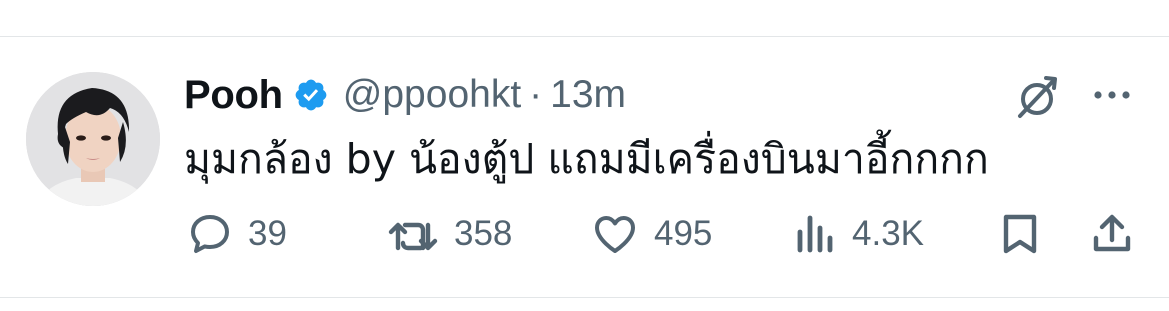 Image resolution: width=1169 pixels, height=311 pixels. I want to click on repost-icon, so click(413, 234).